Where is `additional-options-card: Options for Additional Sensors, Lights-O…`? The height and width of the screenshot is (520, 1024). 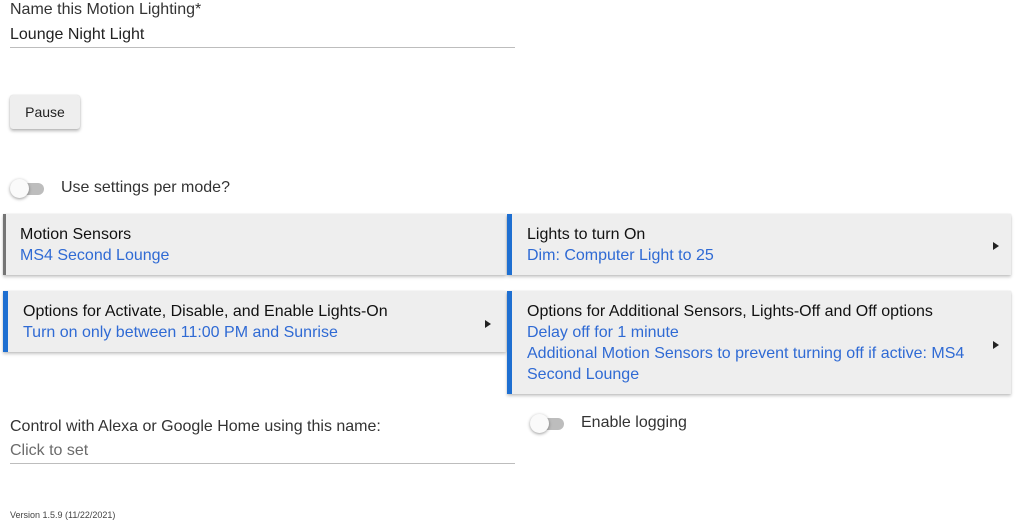 additional-options-card: Options for Additional Sensors, Lights-O… is located at coordinates (759, 342).